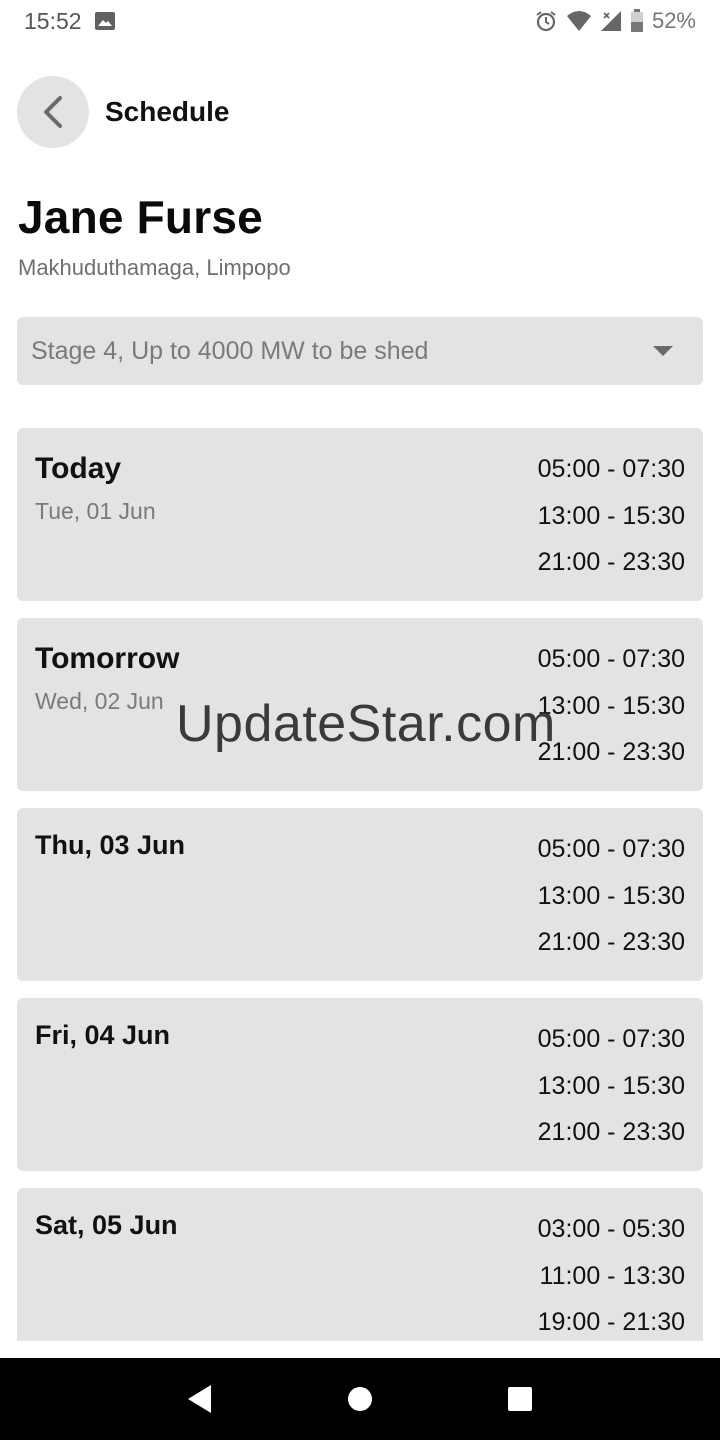 This screenshot has width=720, height=1440. What do you see at coordinates (611, 21) in the screenshot?
I see `signal-icon` at bounding box center [611, 21].